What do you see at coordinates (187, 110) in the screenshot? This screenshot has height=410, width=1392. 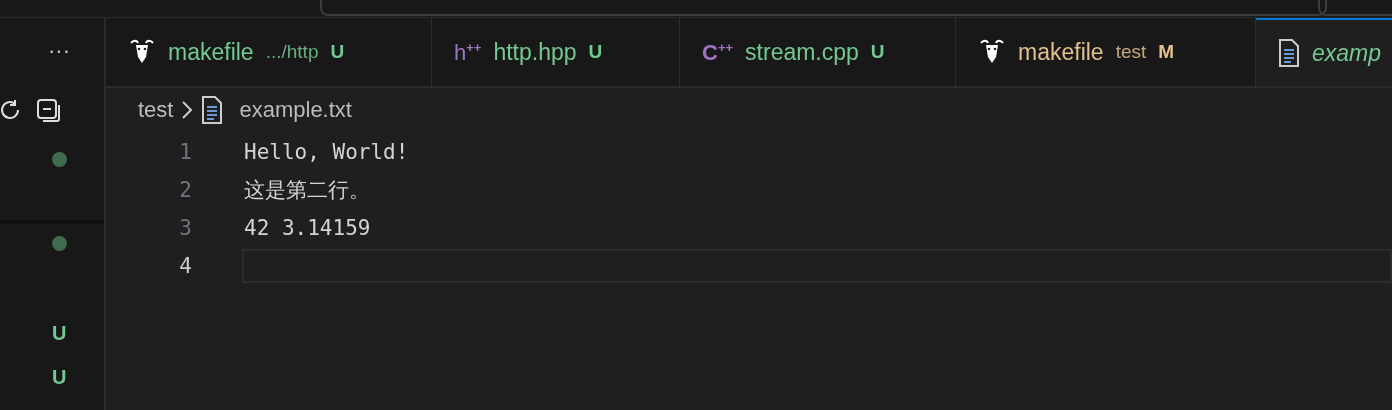 I see `chevron-icon` at bounding box center [187, 110].